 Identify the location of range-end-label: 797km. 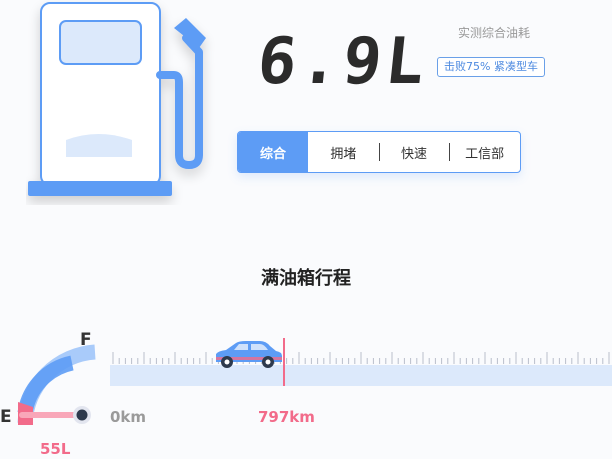
(286, 417).